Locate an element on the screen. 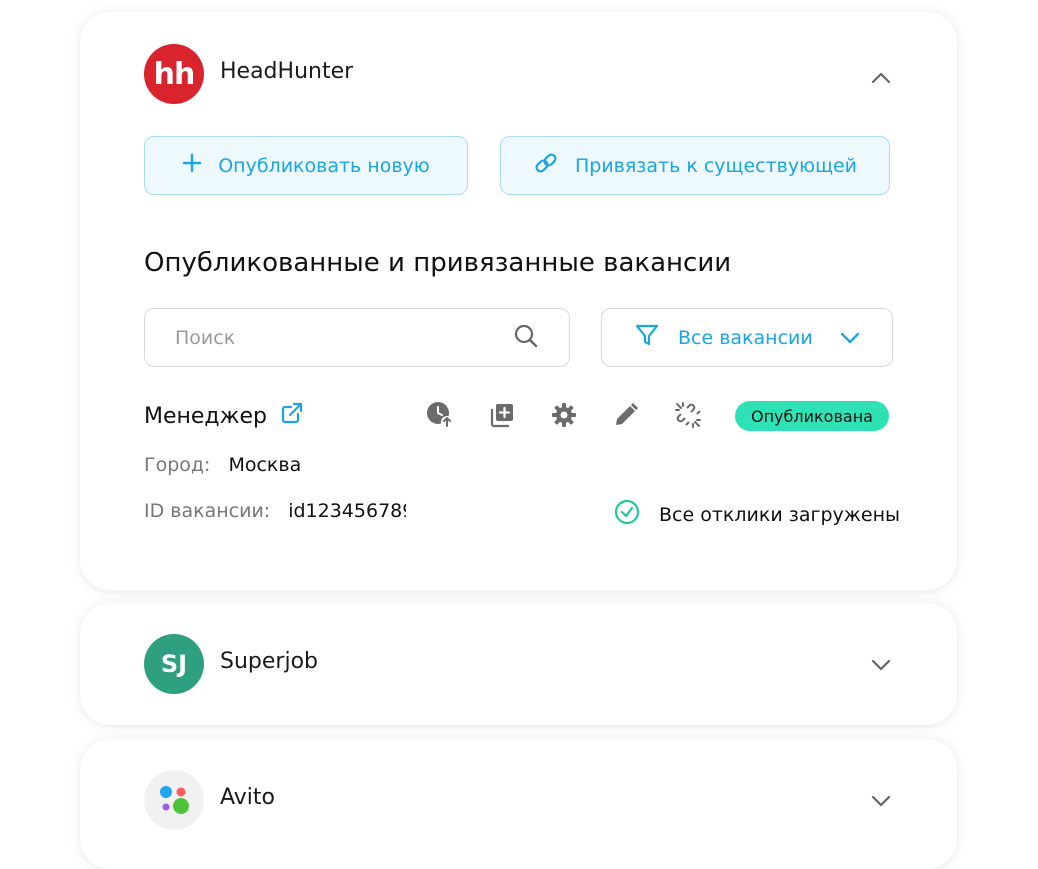 The width and height of the screenshot is (1038, 869). superjob-card: SJ Superjob is located at coordinates (518, 664).